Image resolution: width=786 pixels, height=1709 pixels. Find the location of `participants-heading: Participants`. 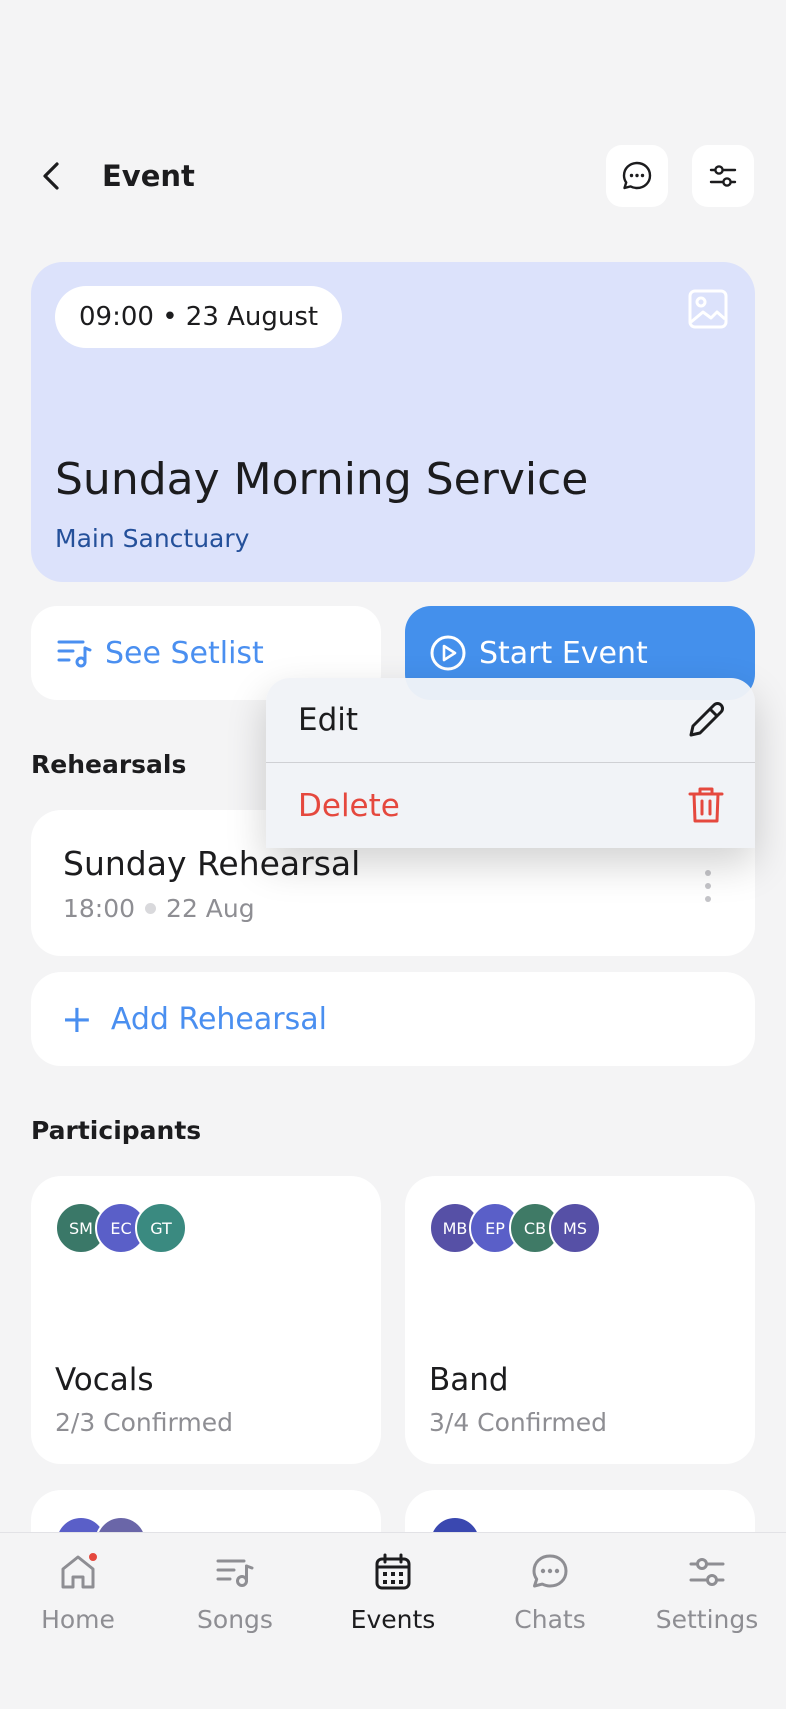

participants-heading: Participants is located at coordinates (116, 1130).